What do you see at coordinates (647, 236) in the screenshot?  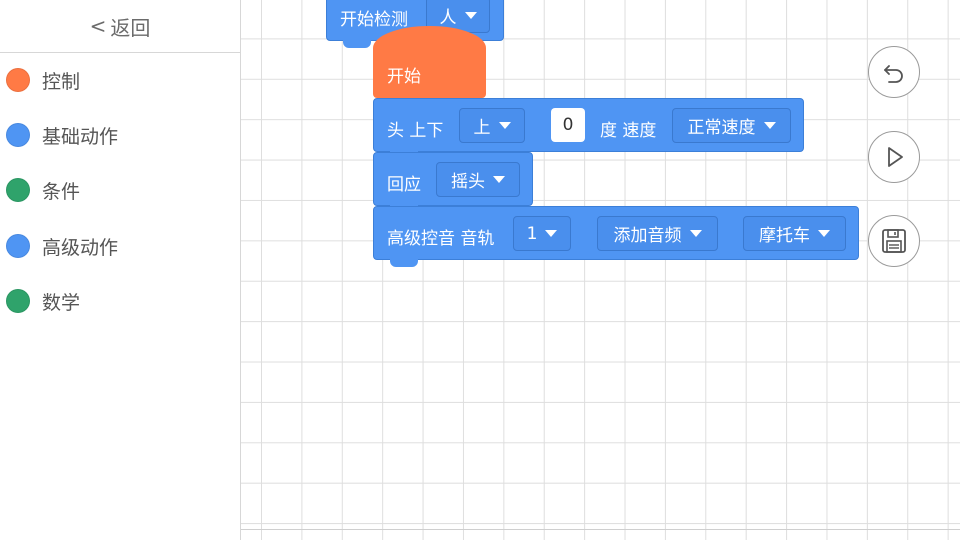 I see `dropdown-value: 添加音频` at bounding box center [647, 236].